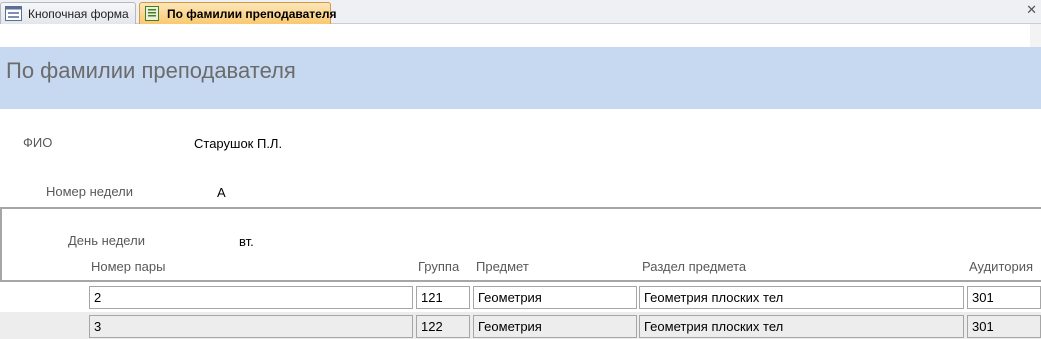  What do you see at coordinates (13, 13) in the screenshot?
I see `form-icon` at bounding box center [13, 13].